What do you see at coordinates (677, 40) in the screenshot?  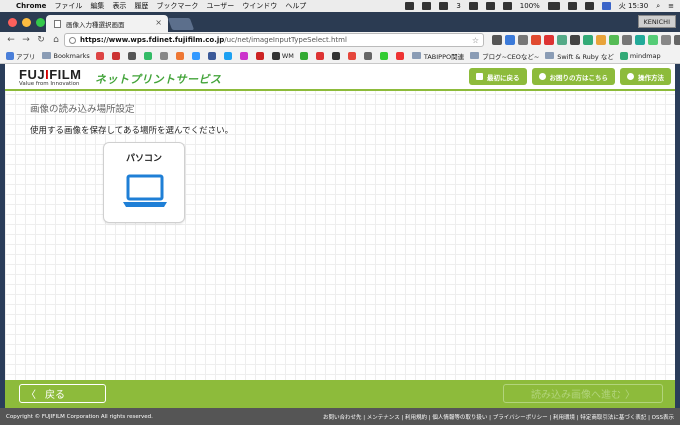 I see `chrome-menu-icon` at bounding box center [677, 40].